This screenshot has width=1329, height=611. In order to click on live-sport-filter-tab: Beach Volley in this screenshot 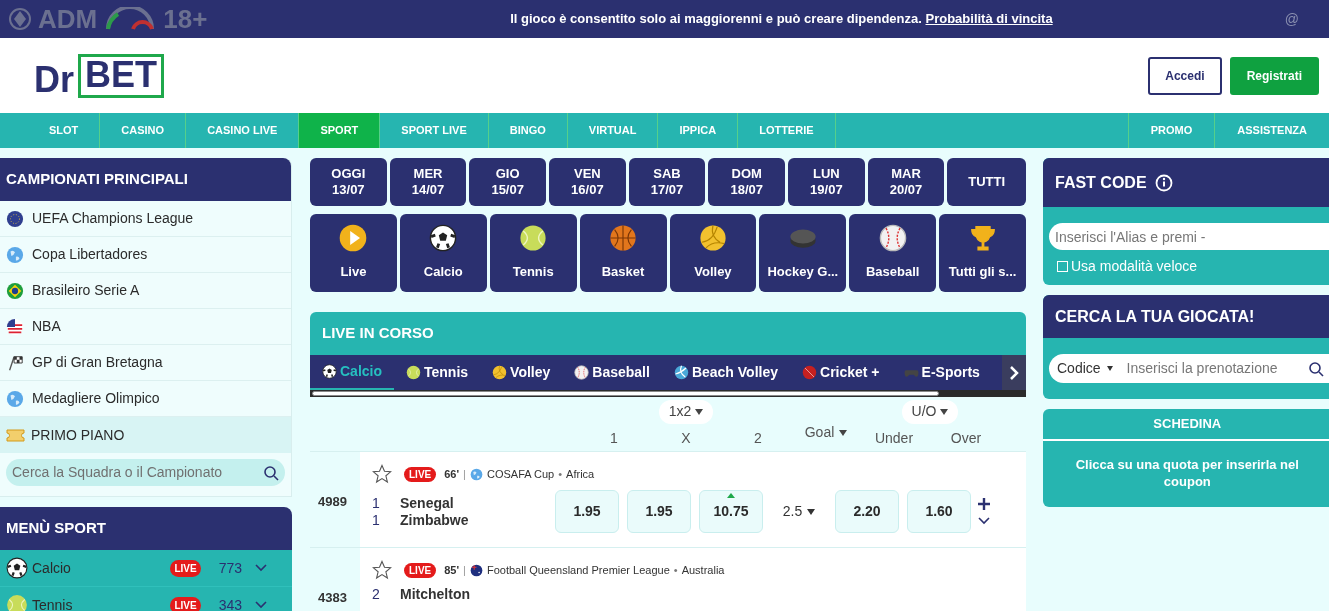, I will do `click(725, 372)`.